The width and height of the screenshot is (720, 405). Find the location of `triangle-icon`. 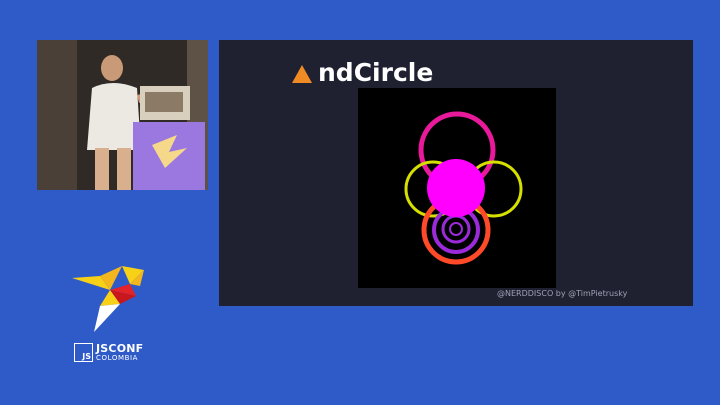

triangle-icon is located at coordinates (302, 73).